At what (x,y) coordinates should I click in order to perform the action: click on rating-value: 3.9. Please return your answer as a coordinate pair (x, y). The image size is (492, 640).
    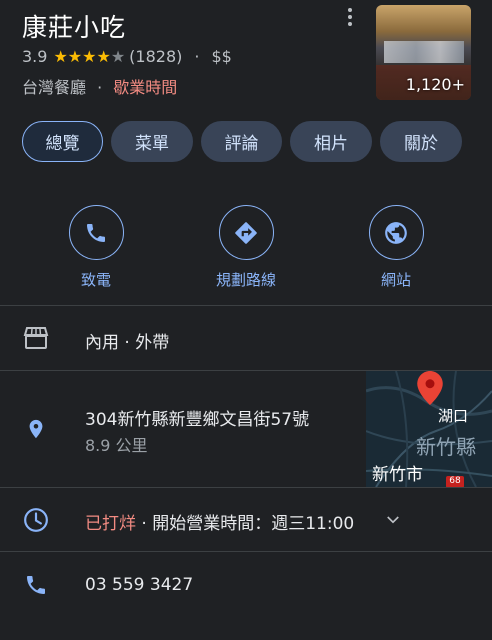
    Looking at the image, I should click on (35, 56).